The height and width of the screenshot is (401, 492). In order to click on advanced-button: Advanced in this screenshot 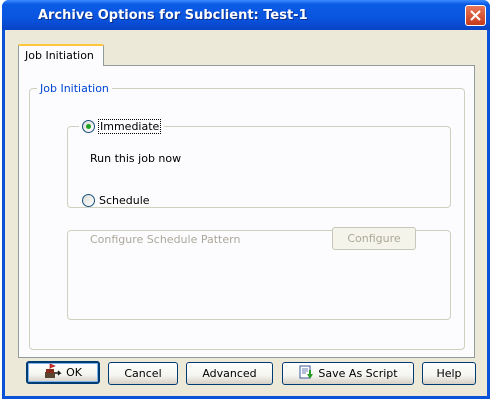, I will do `click(229, 373)`.